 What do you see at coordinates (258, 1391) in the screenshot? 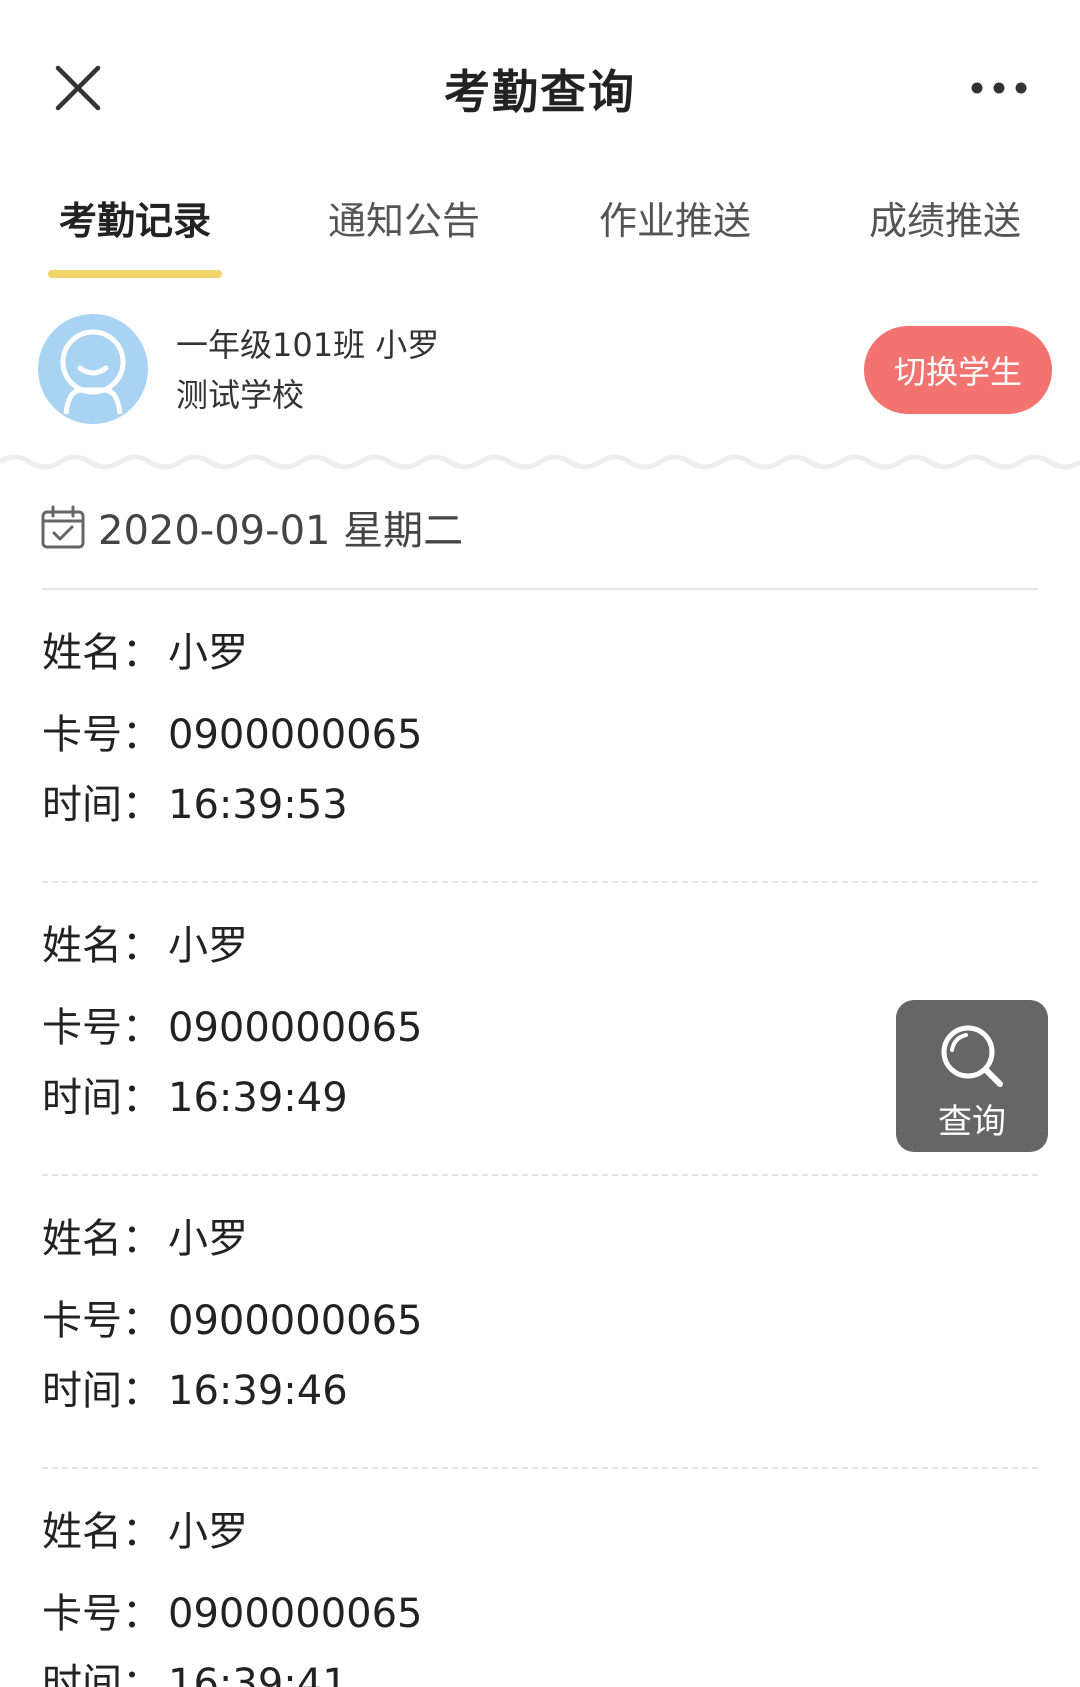
I see `record-time: 16:39:46` at bounding box center [258, 1391].